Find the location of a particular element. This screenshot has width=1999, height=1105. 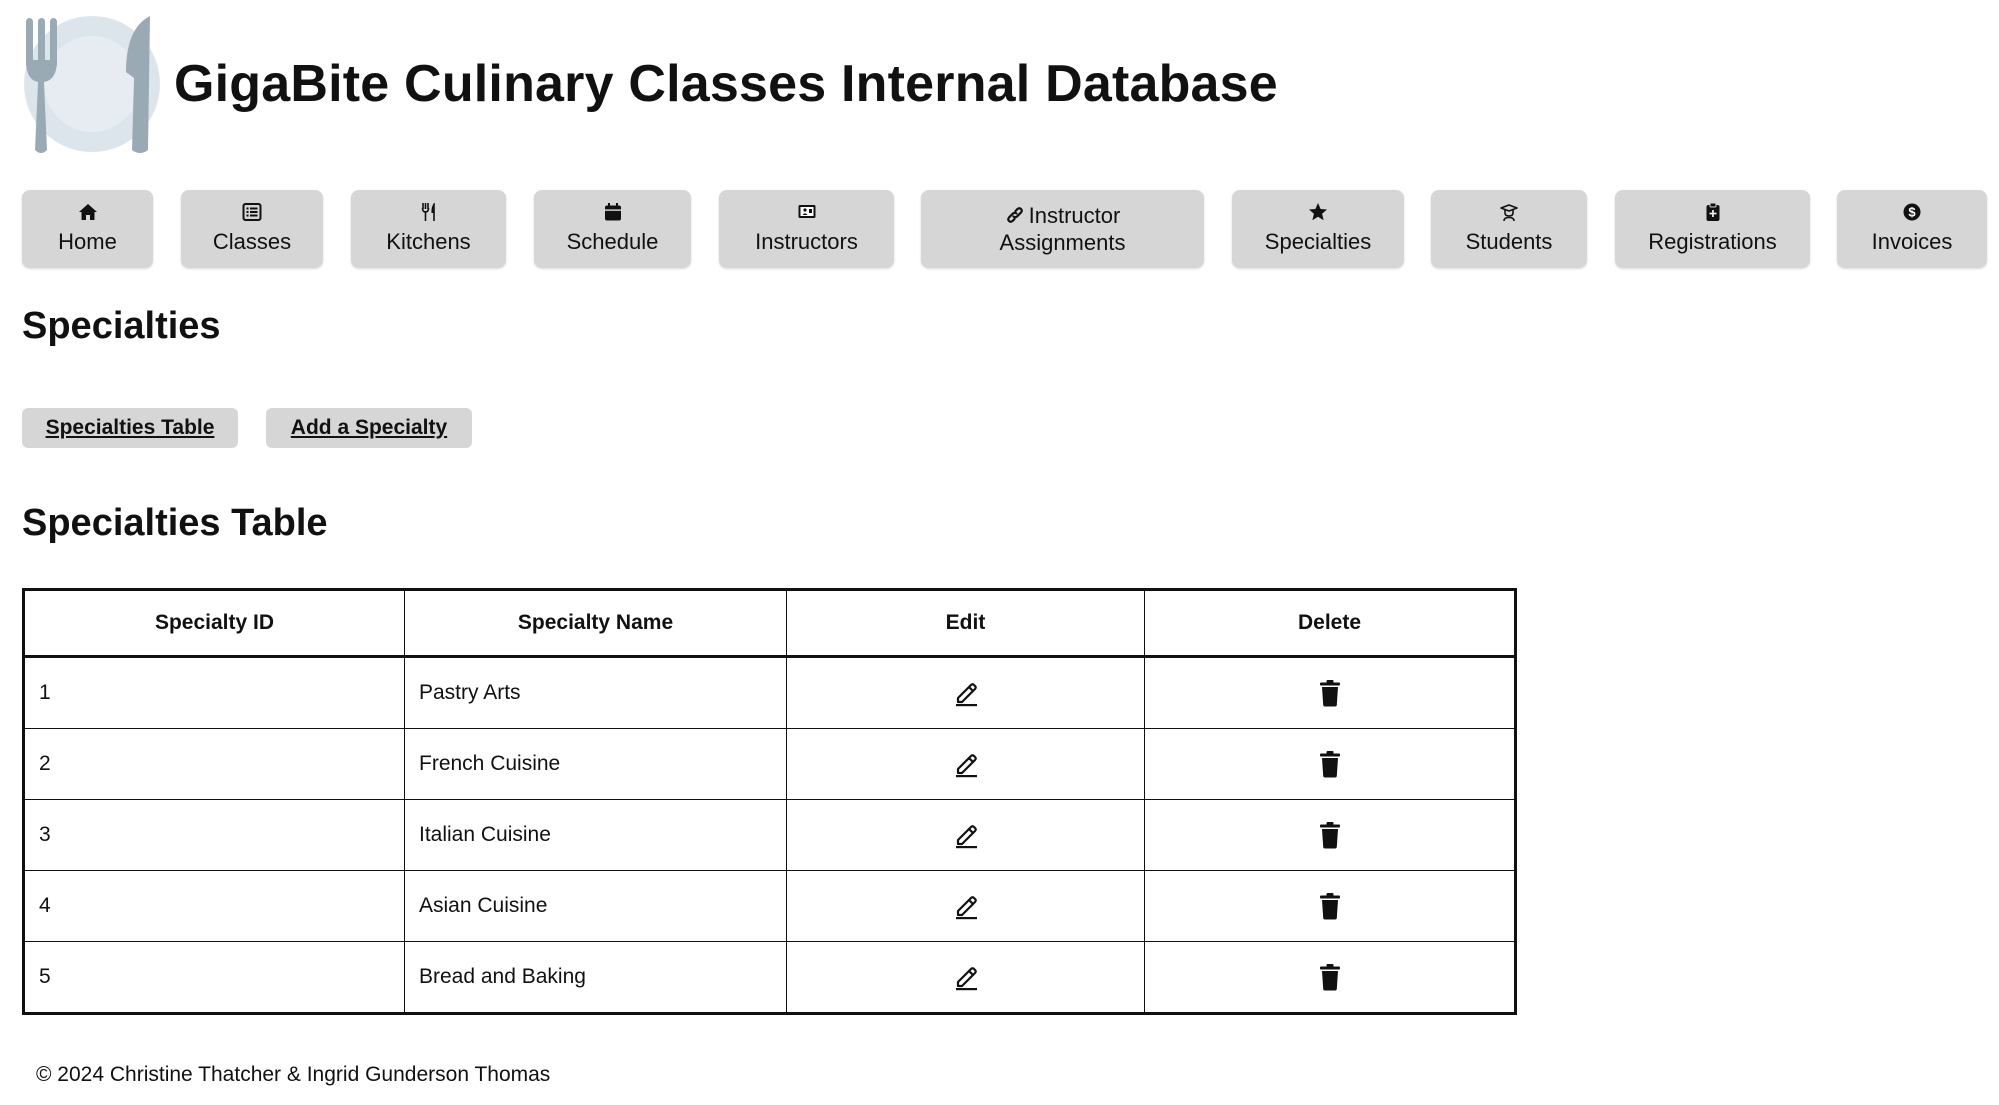

house-icon is located at coordinates (88, 212).